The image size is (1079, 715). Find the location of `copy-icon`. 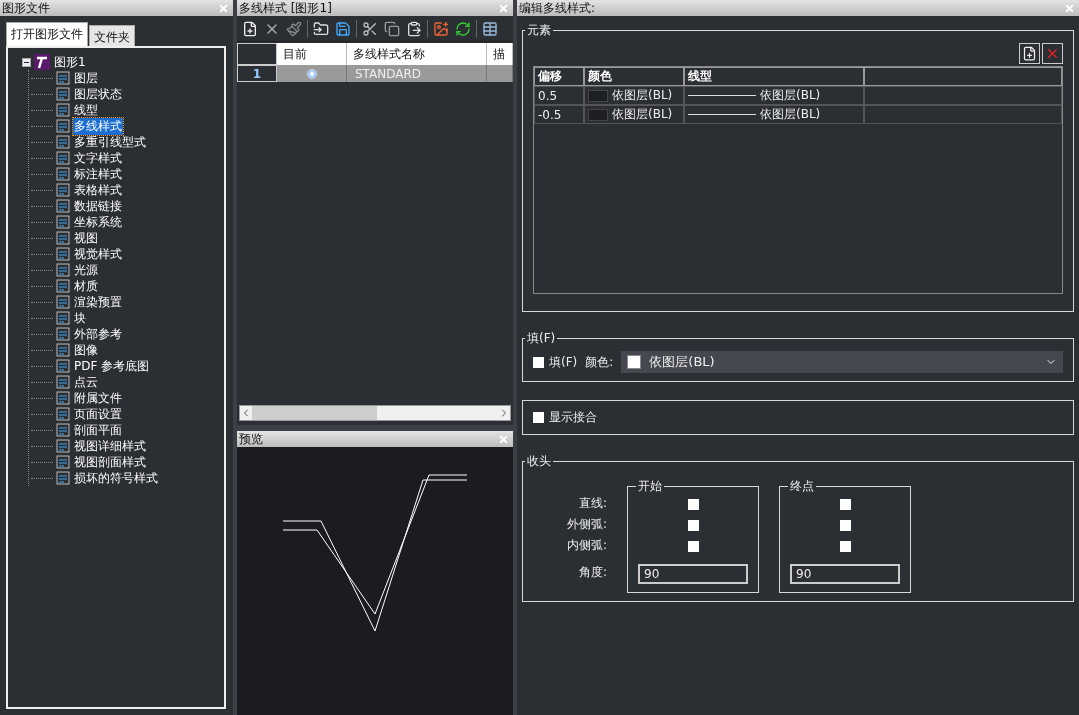

copy-icon is located at coordinates (392, 28).